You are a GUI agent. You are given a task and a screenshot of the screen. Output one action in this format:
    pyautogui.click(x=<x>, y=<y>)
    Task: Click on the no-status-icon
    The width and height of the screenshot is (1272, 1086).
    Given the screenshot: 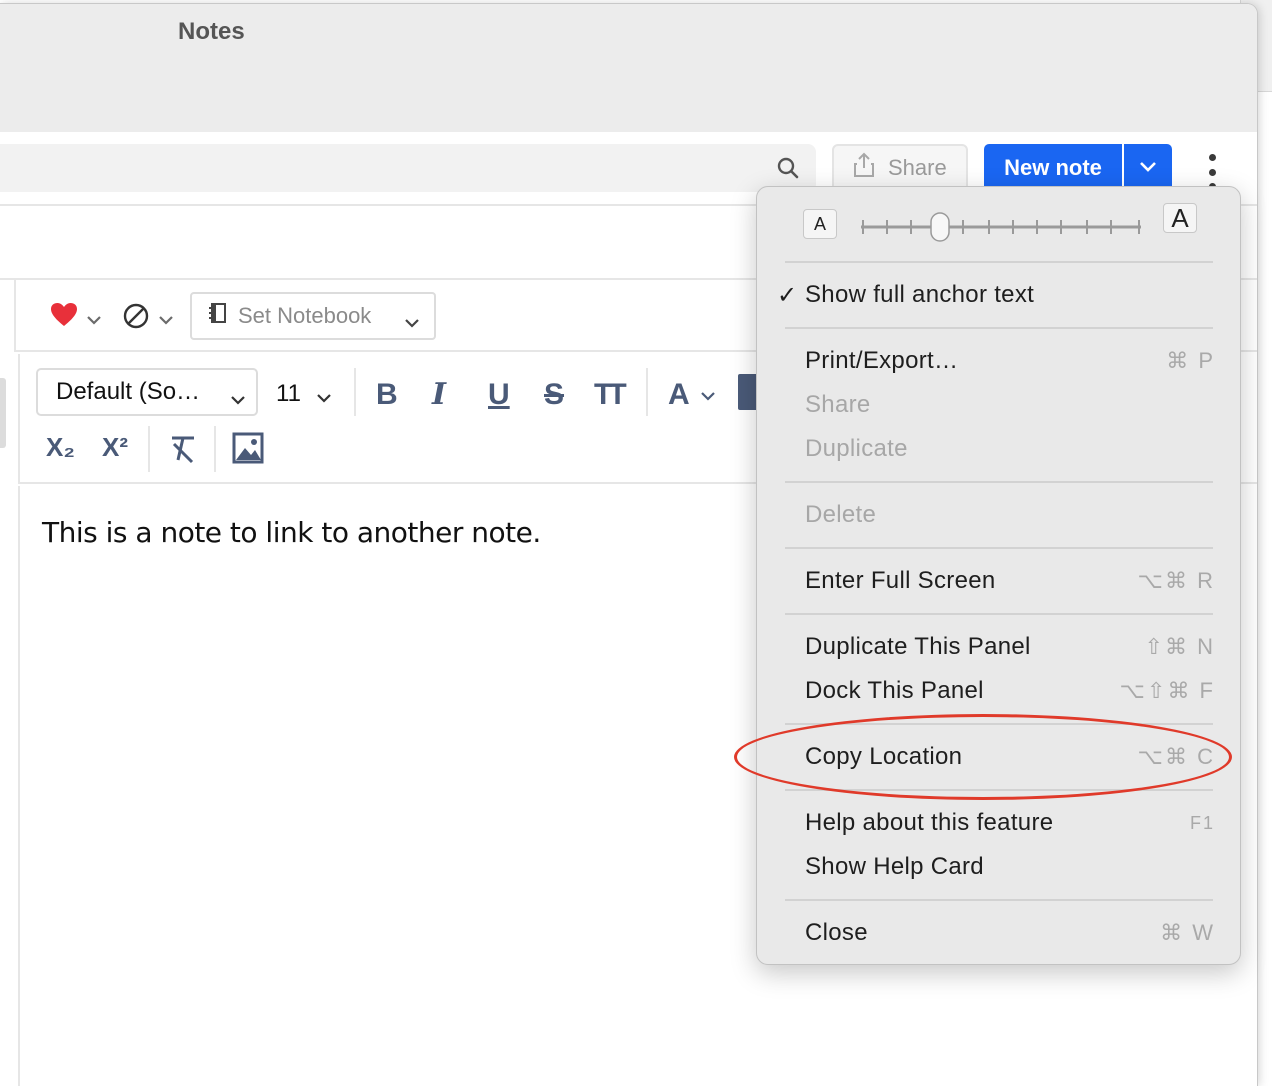 What is the action you would take?
    pyautogui.click(x=136, y=318)
    